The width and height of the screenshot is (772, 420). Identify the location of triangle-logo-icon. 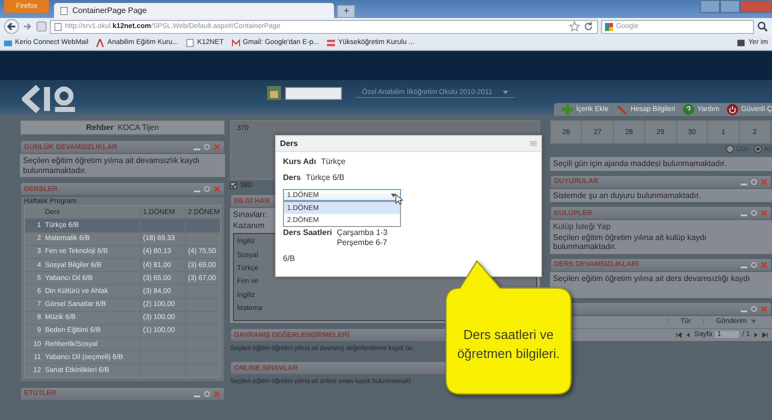
(100, 42).